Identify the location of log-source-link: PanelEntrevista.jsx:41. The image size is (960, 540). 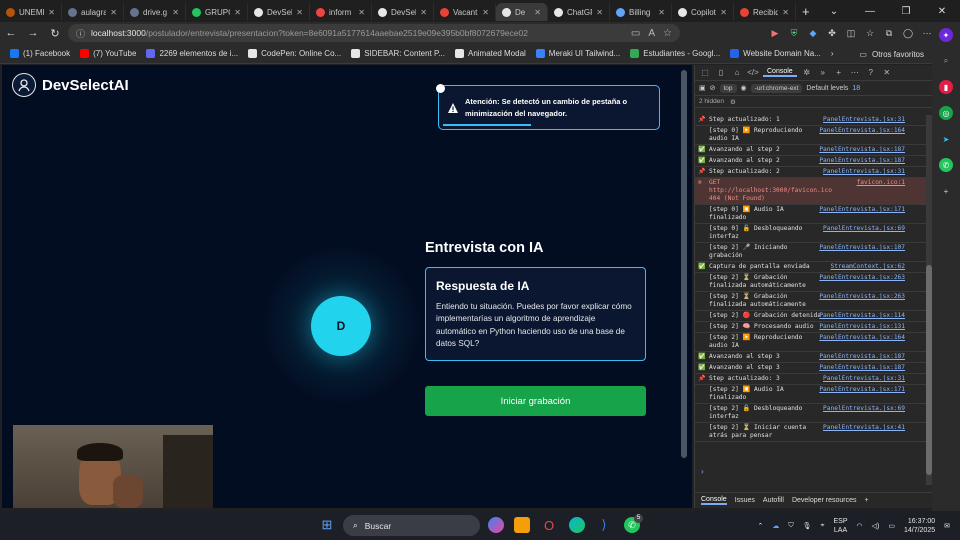
(864, 428).